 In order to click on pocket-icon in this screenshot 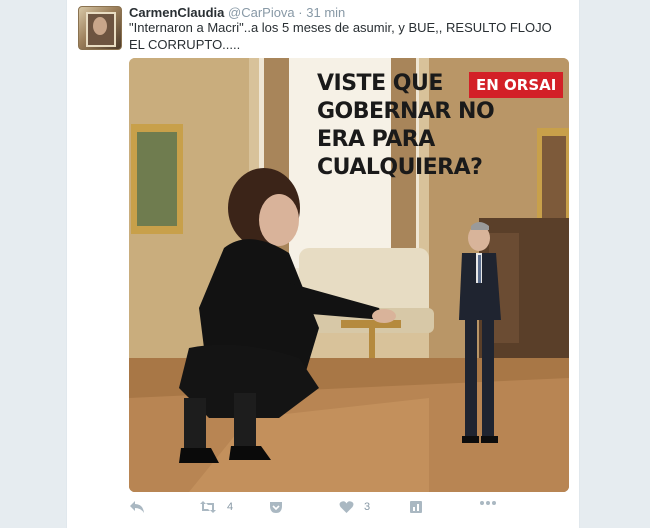, I will do `click(276, 507)`.